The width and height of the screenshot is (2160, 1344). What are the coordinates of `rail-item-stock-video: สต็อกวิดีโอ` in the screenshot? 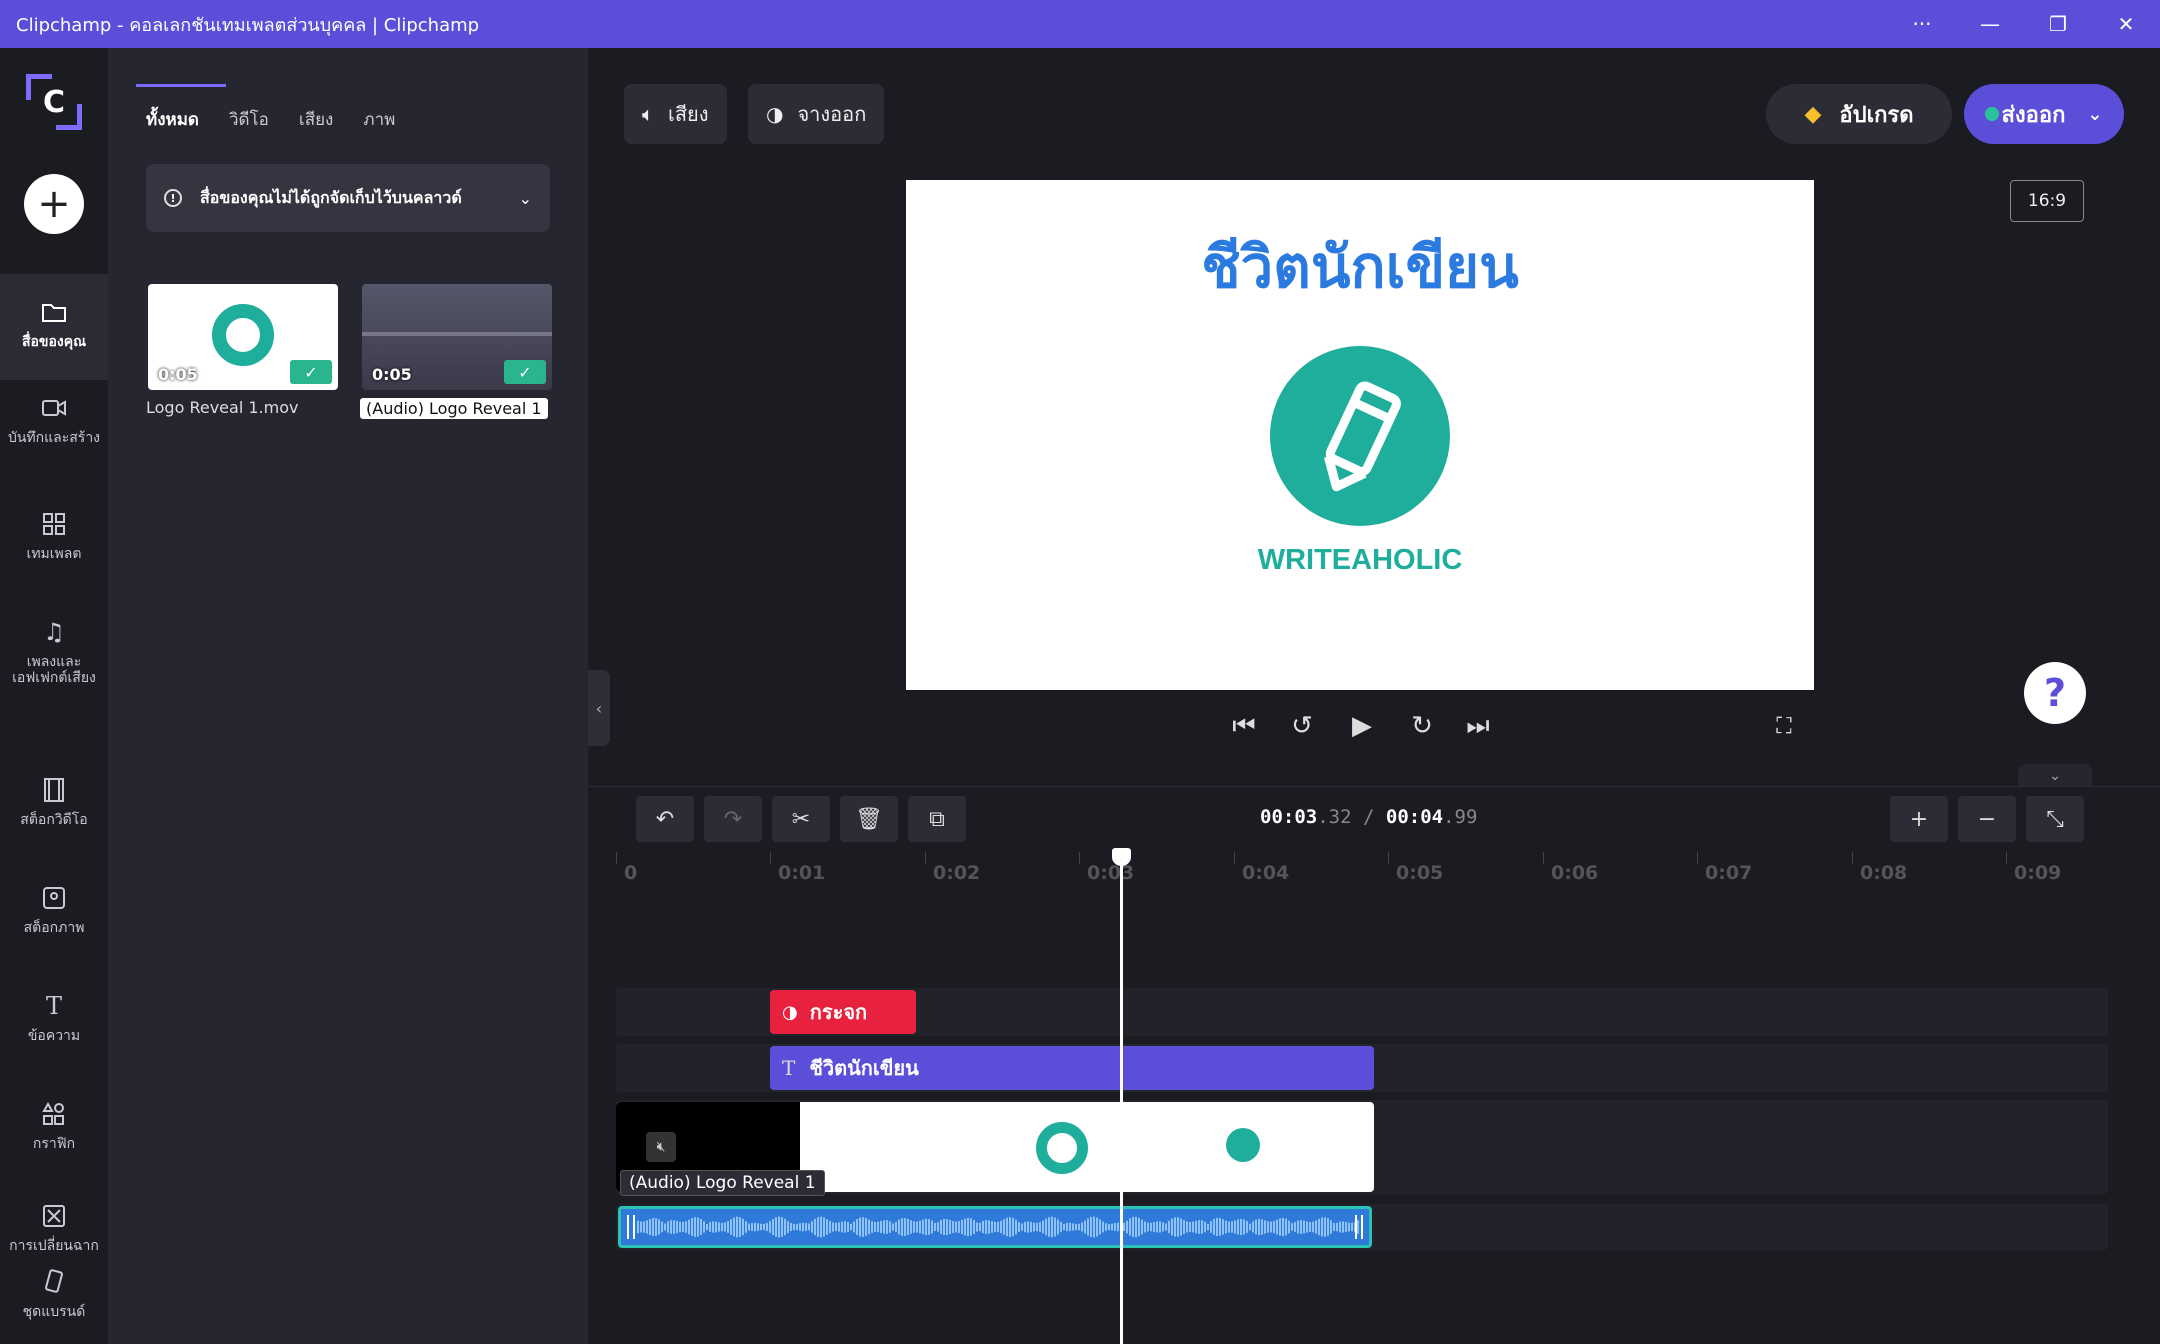 It's located at (54, 802).